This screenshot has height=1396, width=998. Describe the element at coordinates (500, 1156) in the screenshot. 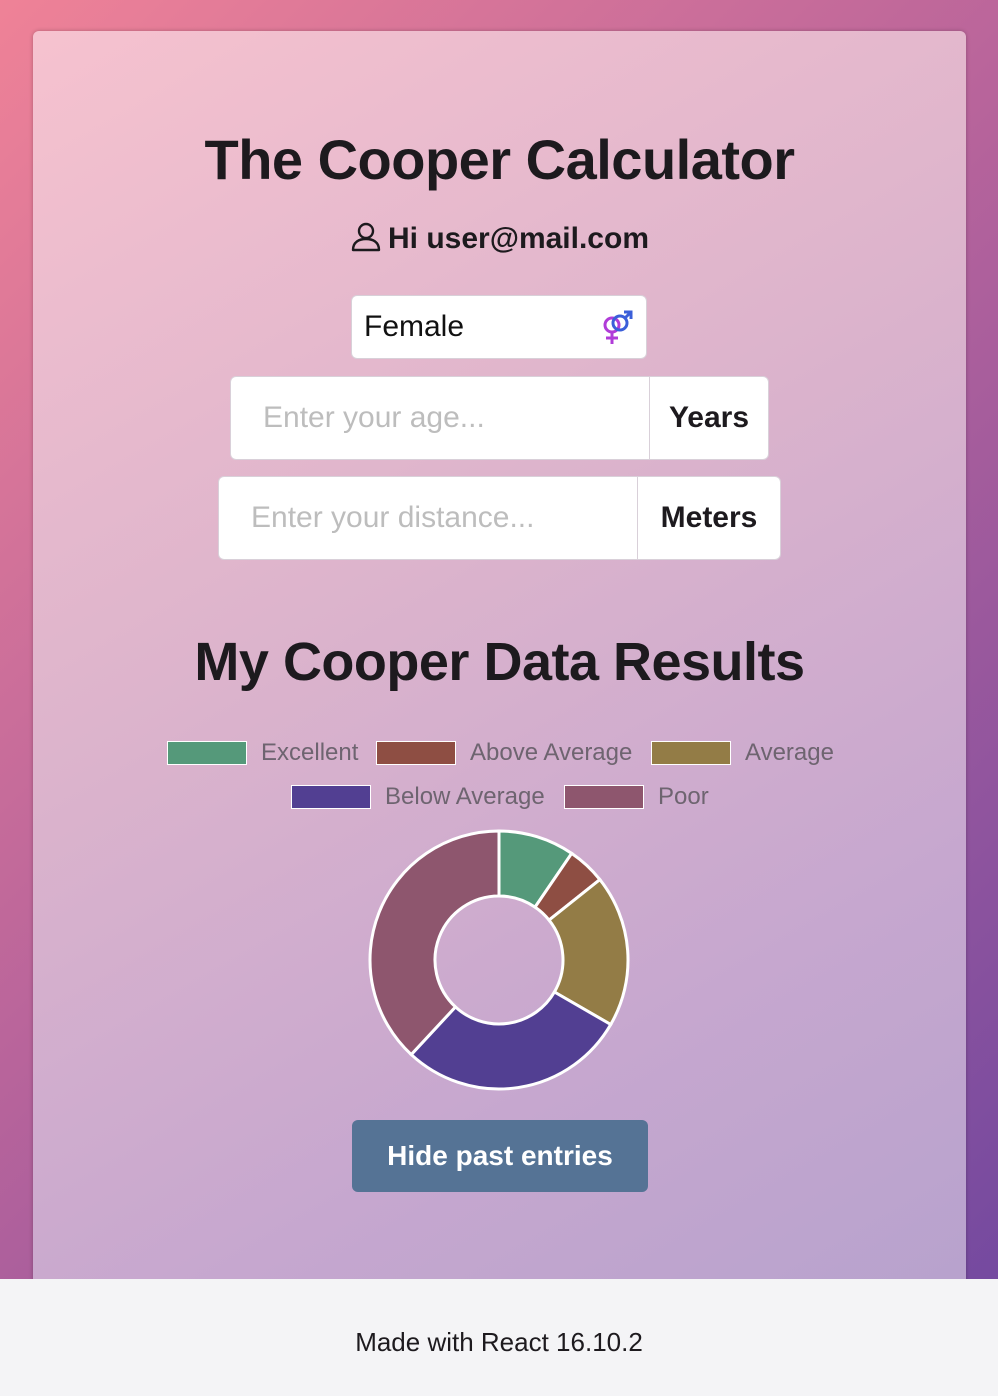

I see `hide-past-entries-button: Hide past entries` at that location.